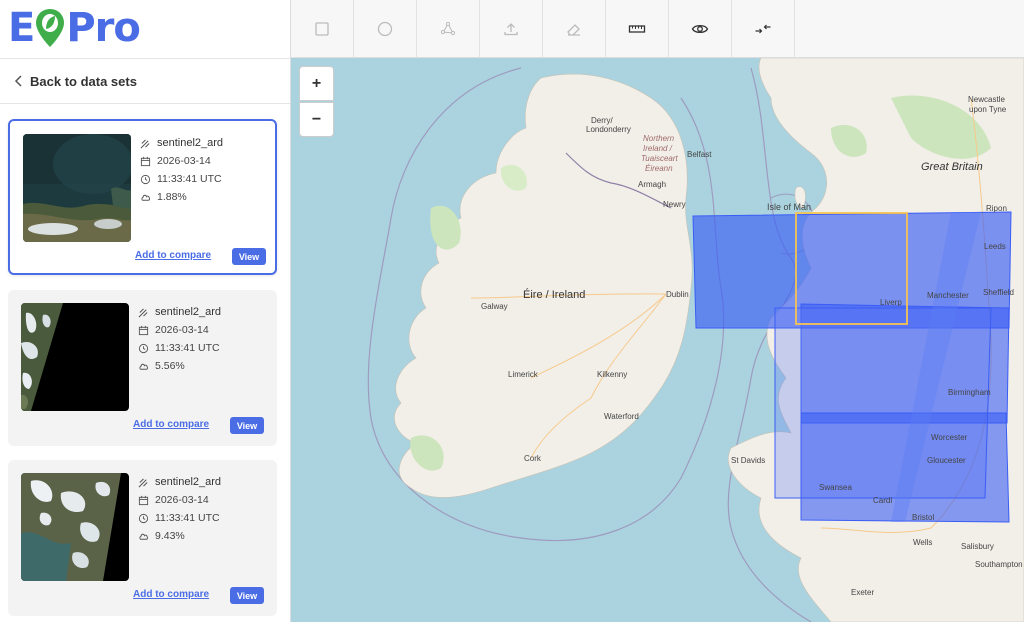 The width and height of the screenshot is (1024, 622). What do you see at coordinates (952, 167) in the screenshot?
I see `map-label: Great Britain` at bounding box center [952, 167].